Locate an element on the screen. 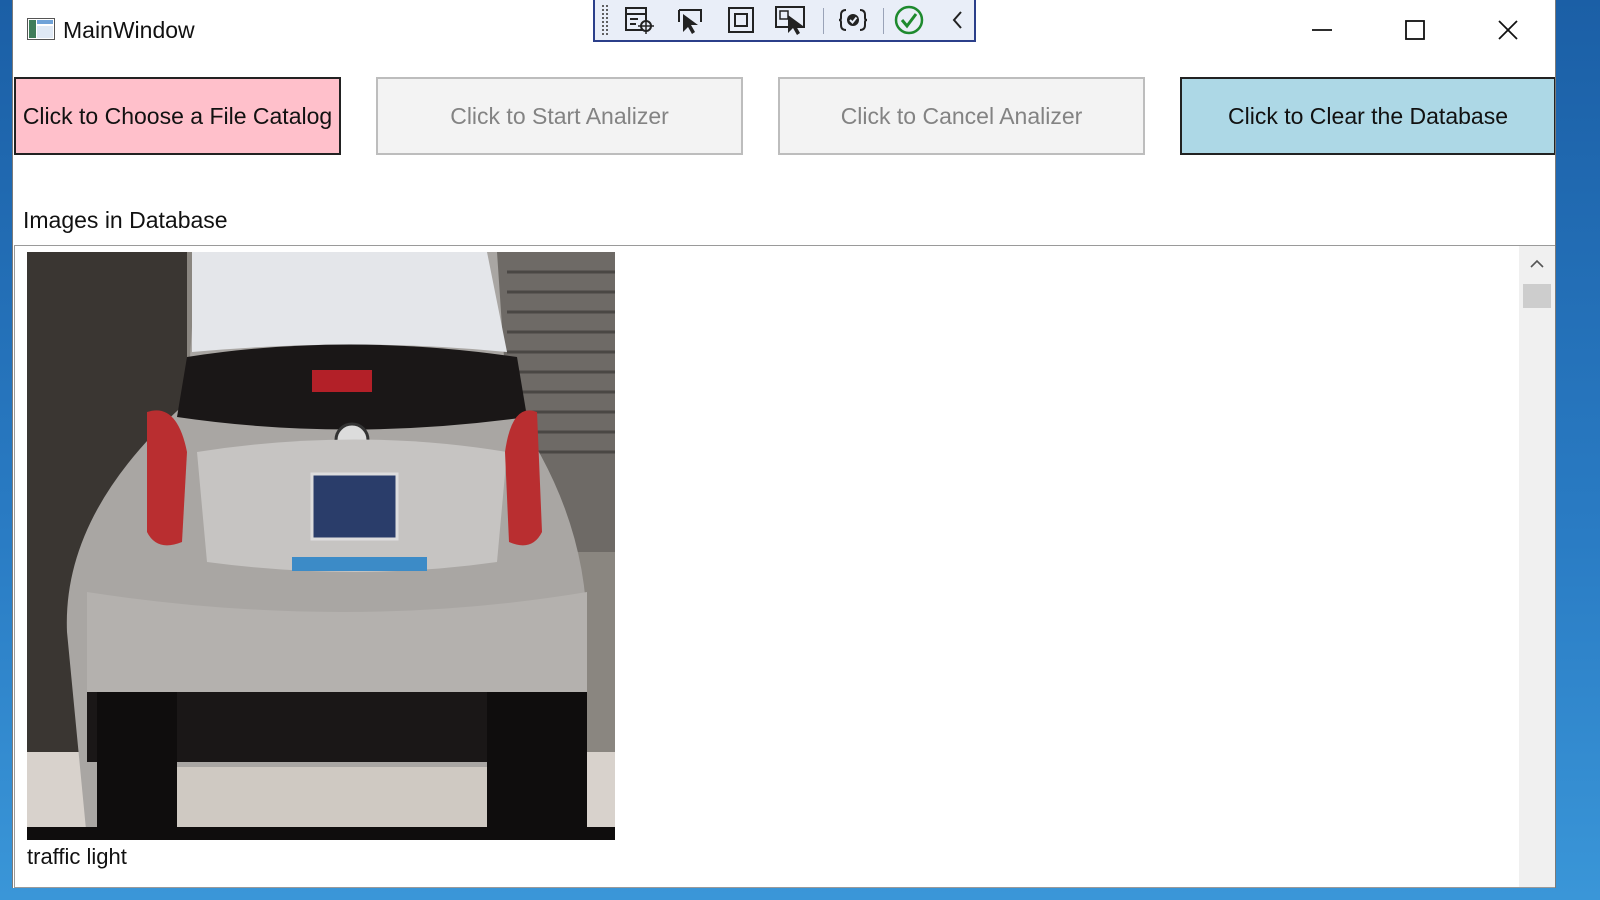  select-element-icon is located at coordinates (690, 20).